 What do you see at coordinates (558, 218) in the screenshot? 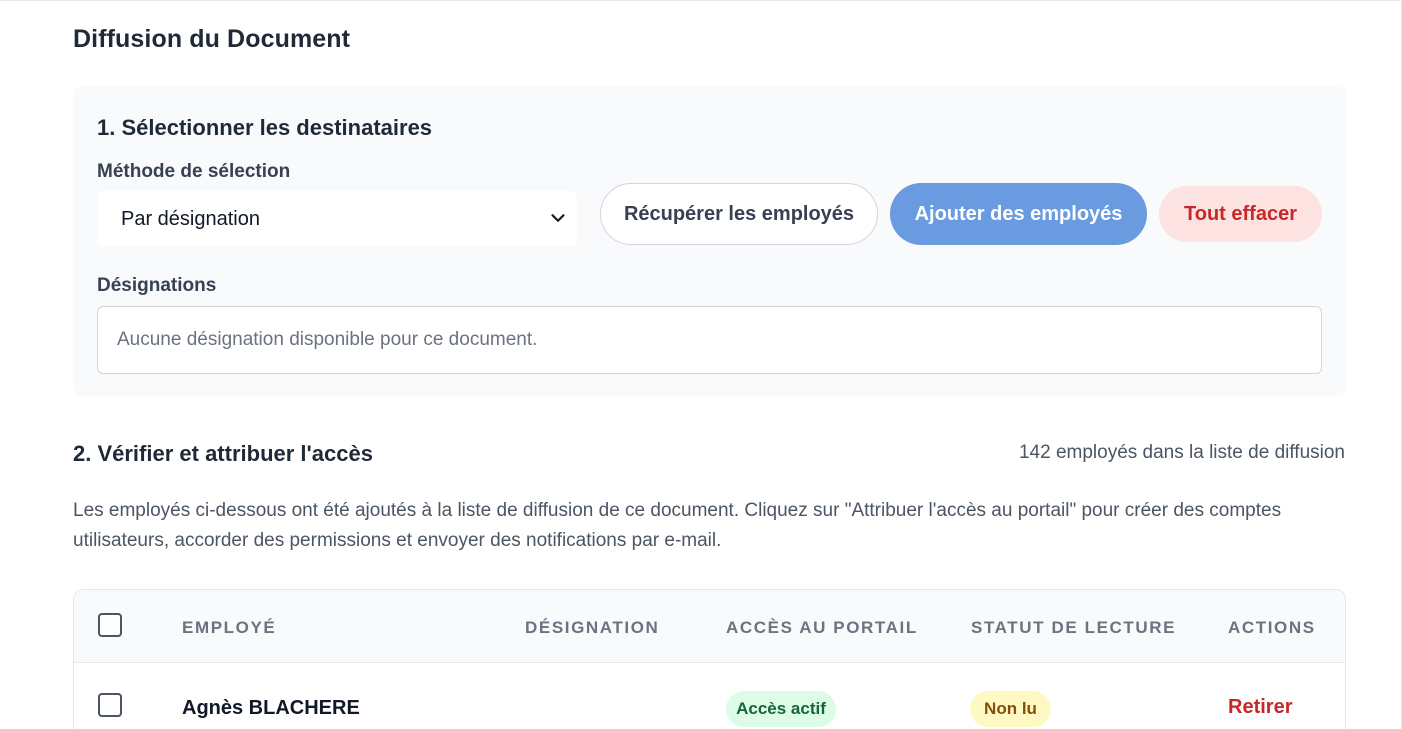
I see `chevron-down-icon` at bounding box center [558, 218].